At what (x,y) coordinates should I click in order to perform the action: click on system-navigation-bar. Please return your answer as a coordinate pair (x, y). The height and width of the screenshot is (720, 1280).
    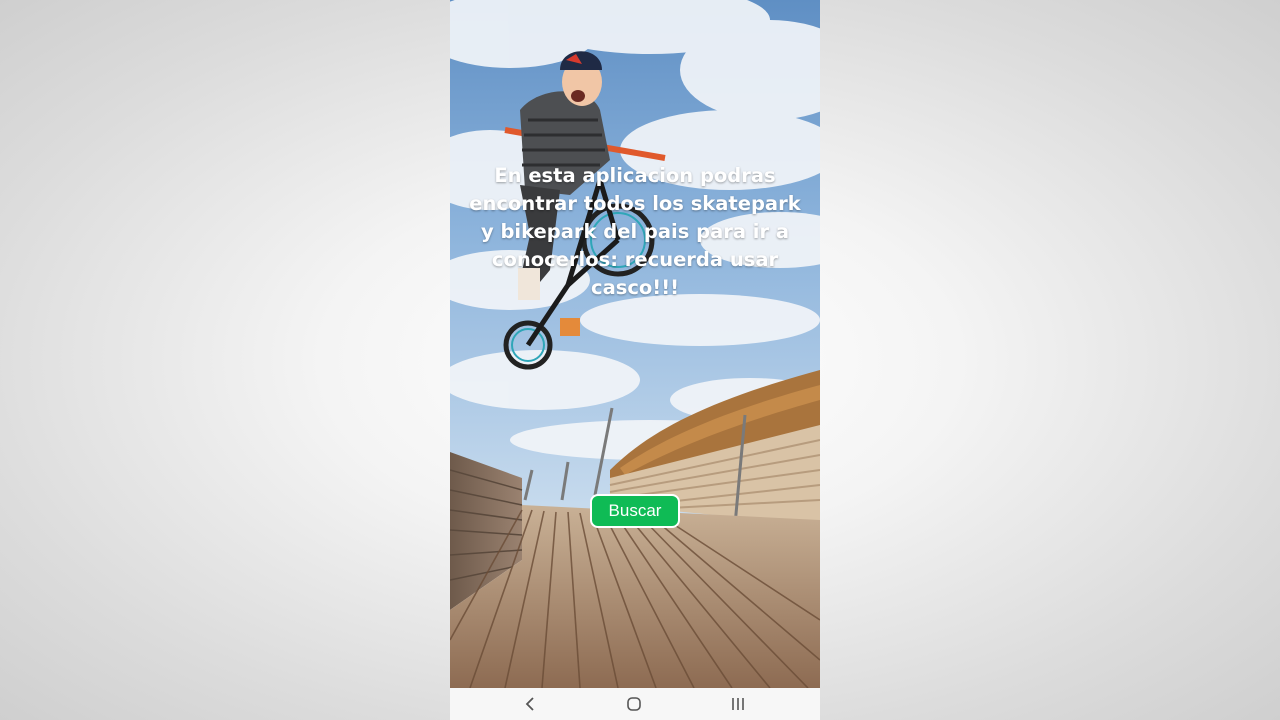
    Looking at the image, I should click on (635, 704).